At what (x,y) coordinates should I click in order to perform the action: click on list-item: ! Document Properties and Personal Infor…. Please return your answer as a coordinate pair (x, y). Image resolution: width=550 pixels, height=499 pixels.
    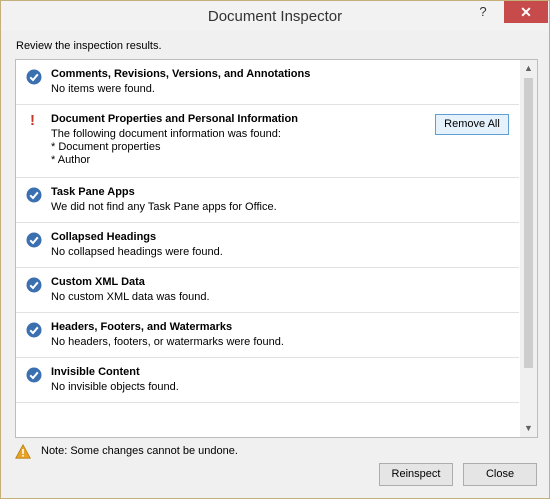
    Looking at the image, I should click on (267, 141).